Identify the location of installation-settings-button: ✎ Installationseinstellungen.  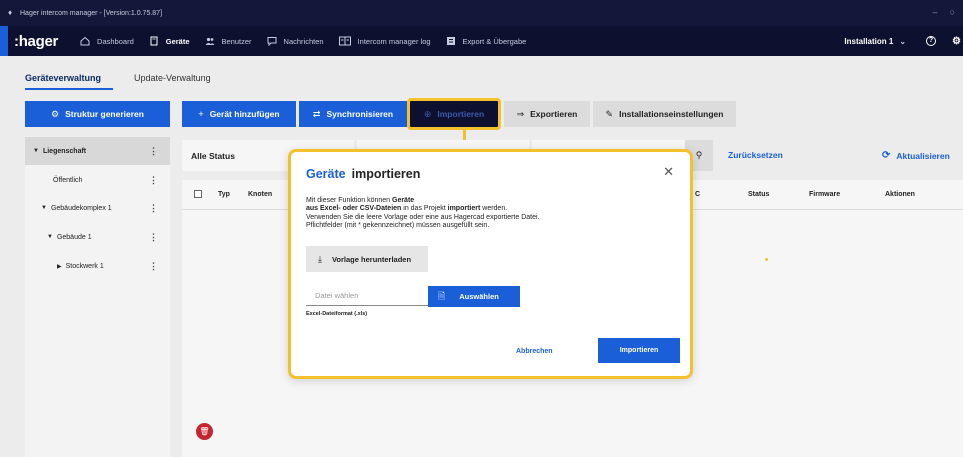
(664, 114).